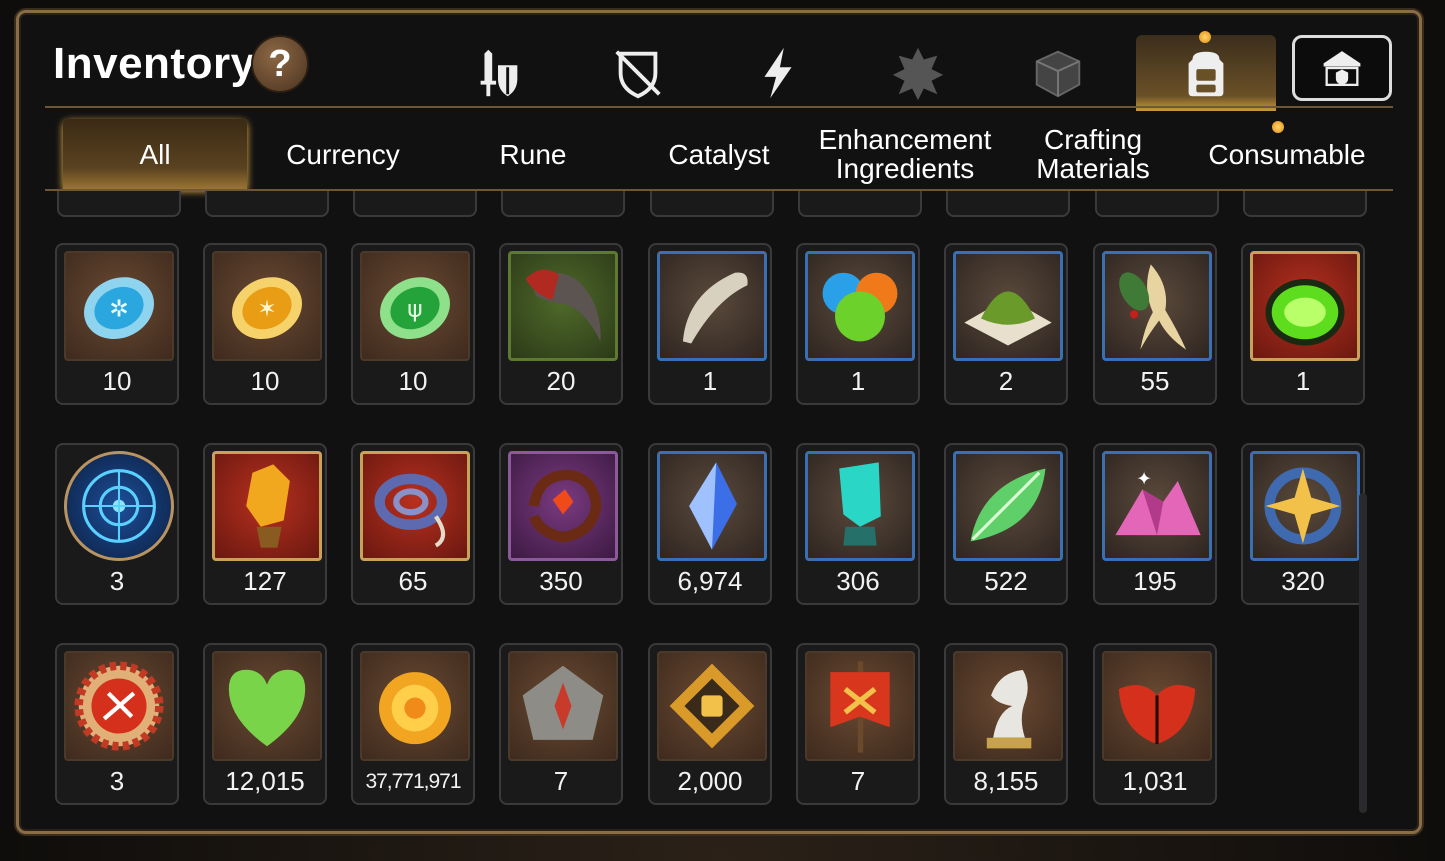 The height and width of the screenshot is (861, 1445). Describe the element at coordinates (1363, 653) in the screenshot. I see `scrollbar` at that location.